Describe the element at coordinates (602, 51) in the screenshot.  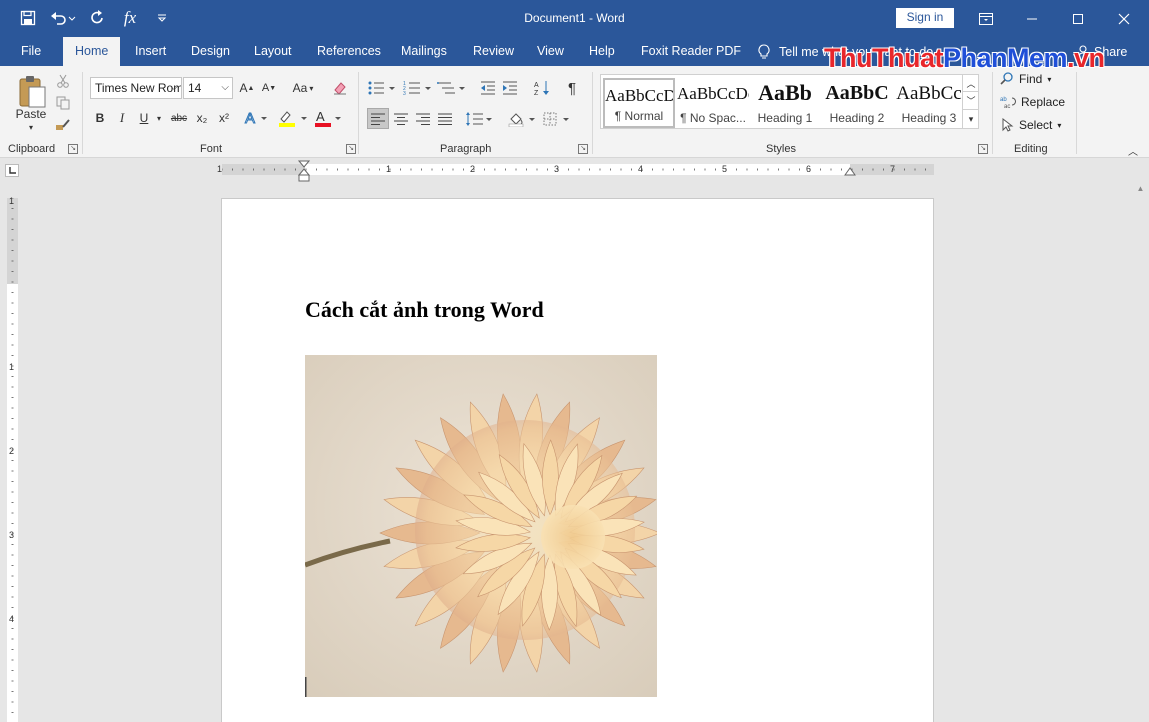
I see `tab-help: Help` at that location.